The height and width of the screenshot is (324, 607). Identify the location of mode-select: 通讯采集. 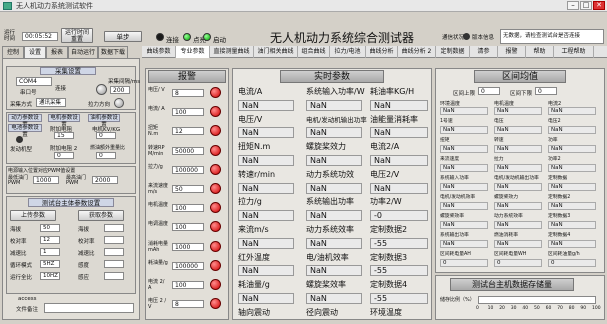
(51, 102).